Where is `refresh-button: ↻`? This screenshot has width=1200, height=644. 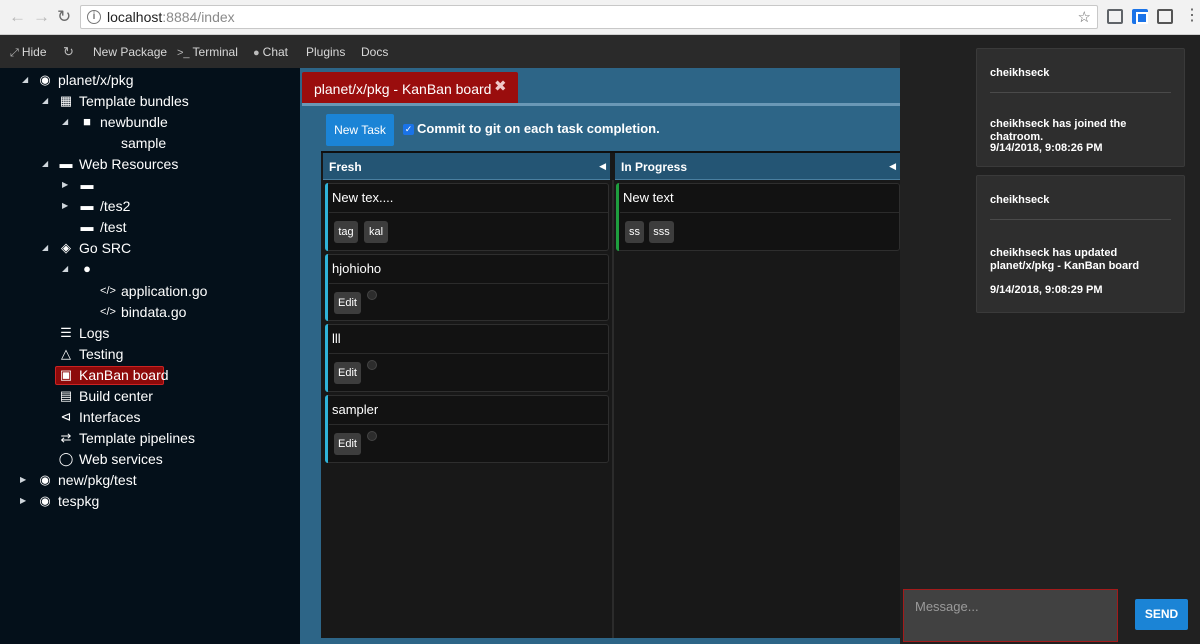 refresh-button: ↻ is located at coordinates (70, 52).